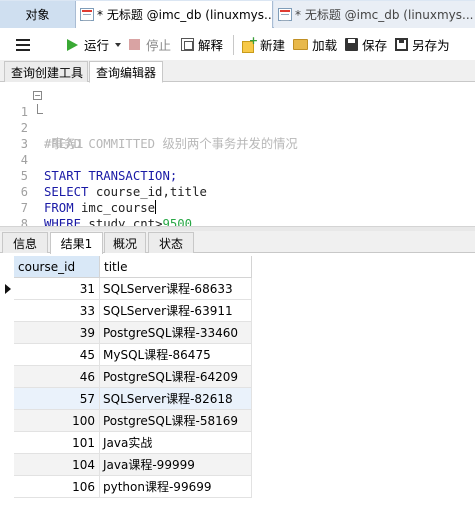 Image resolution: width=475 pixels, height=522 pixels. I want to click on tab-info: 信息, so click(25, 242).